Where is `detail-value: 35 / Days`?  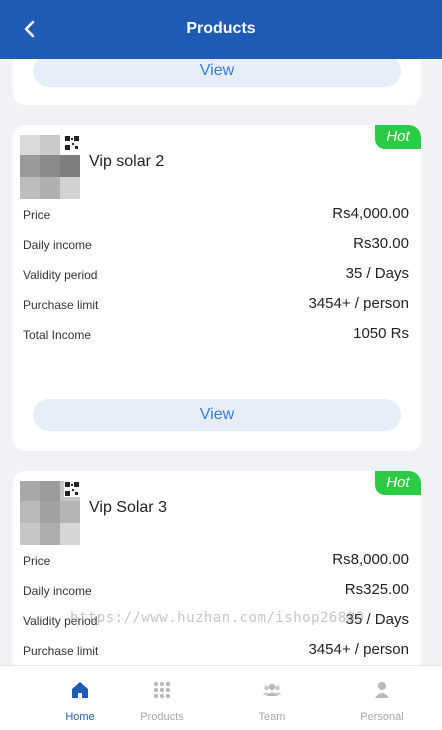
detail-value: 35 / Days is located at coordinates (377, 273).